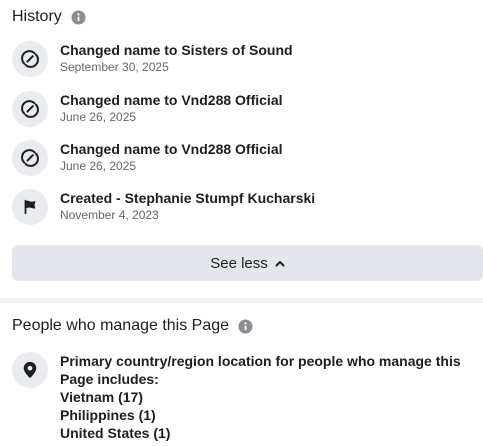  I want to click on location-pin-icon, so click(30, 370).